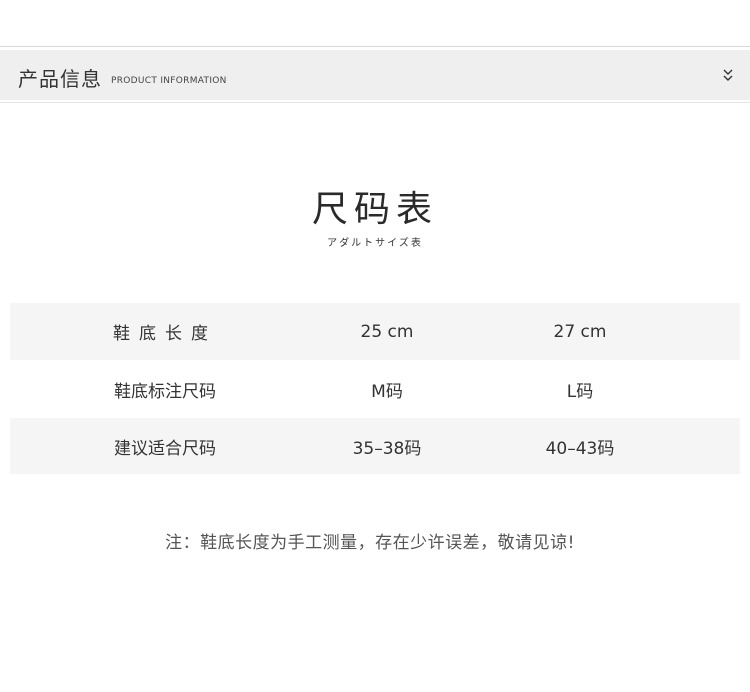 This screenshot has width=750, height=692. I want to click on top-divider, so click(375, 46).